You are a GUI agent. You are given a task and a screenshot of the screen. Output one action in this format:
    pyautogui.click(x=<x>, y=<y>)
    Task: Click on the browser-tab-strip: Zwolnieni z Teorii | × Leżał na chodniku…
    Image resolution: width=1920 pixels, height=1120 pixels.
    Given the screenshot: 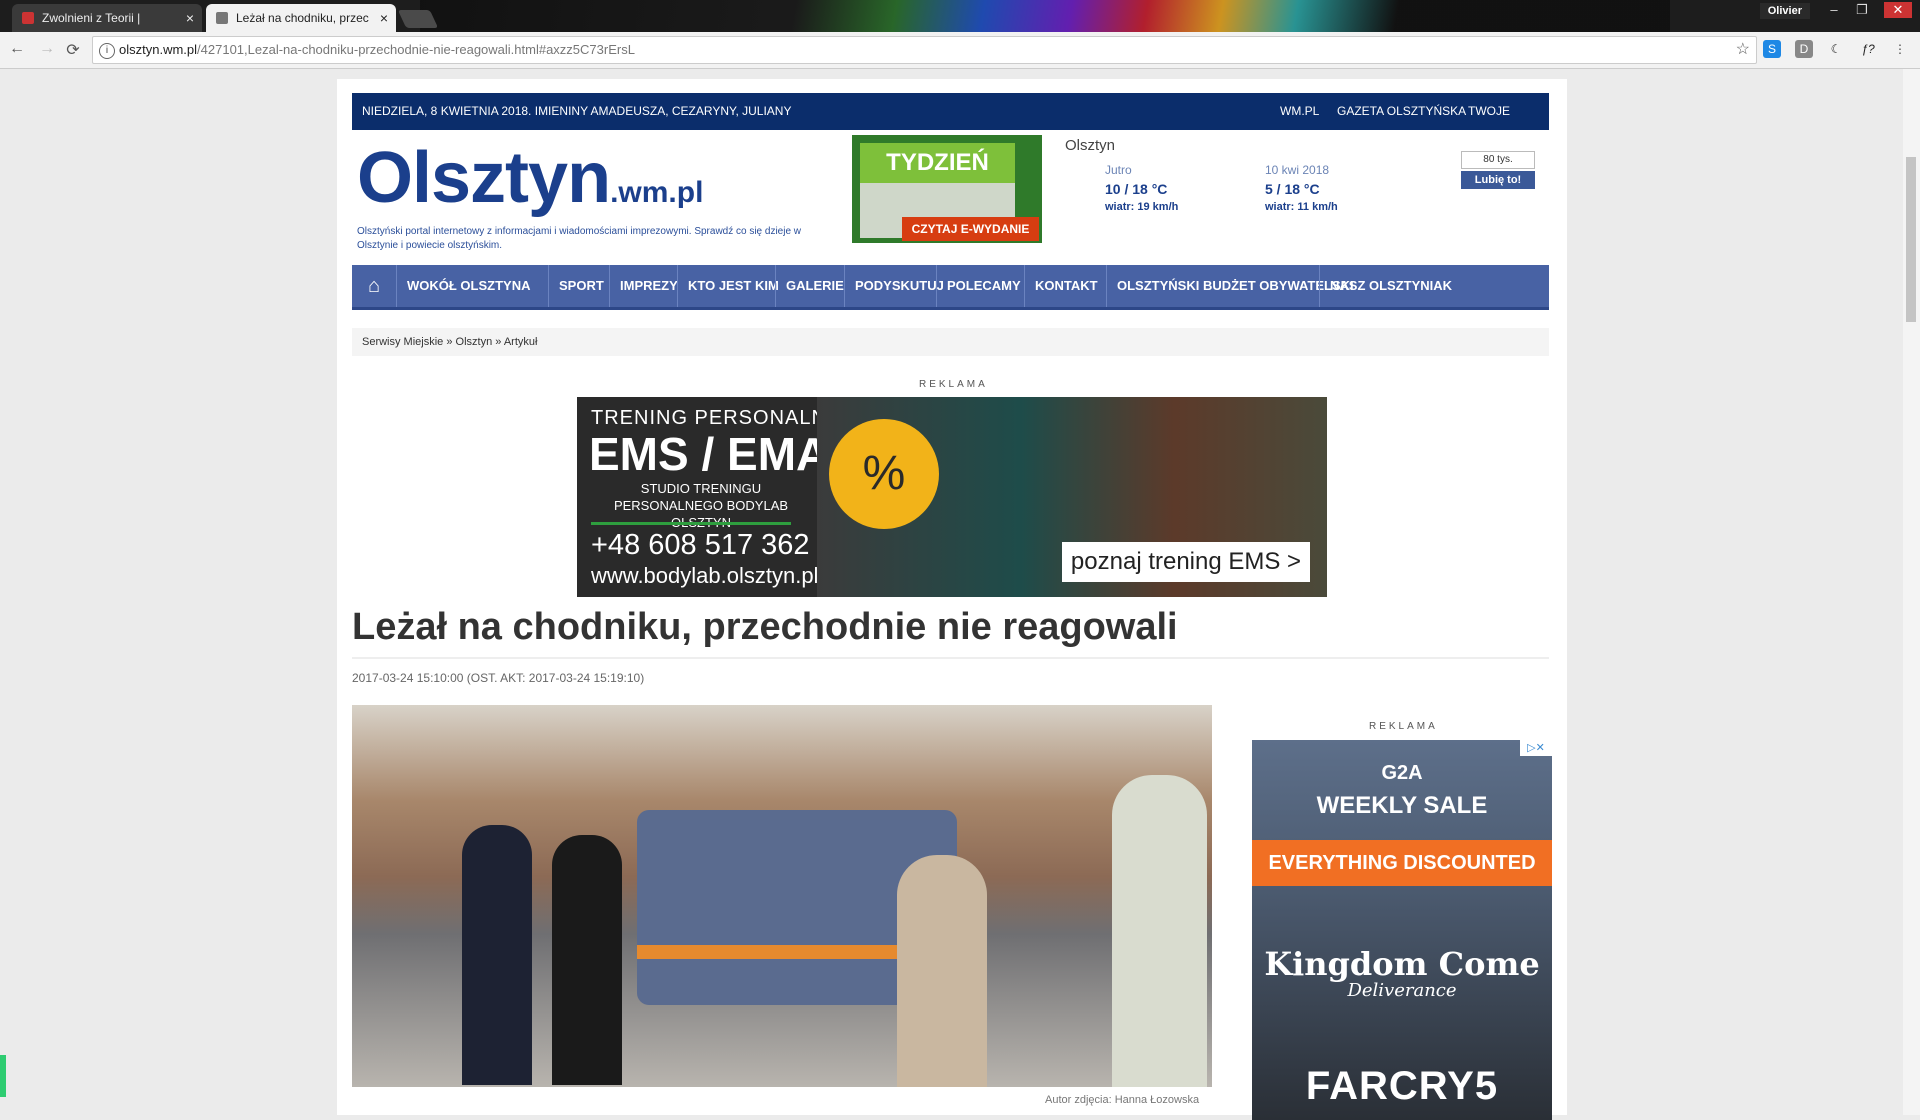 What is the action you would take?
    pyautogui.click(x=960, y=16)
    